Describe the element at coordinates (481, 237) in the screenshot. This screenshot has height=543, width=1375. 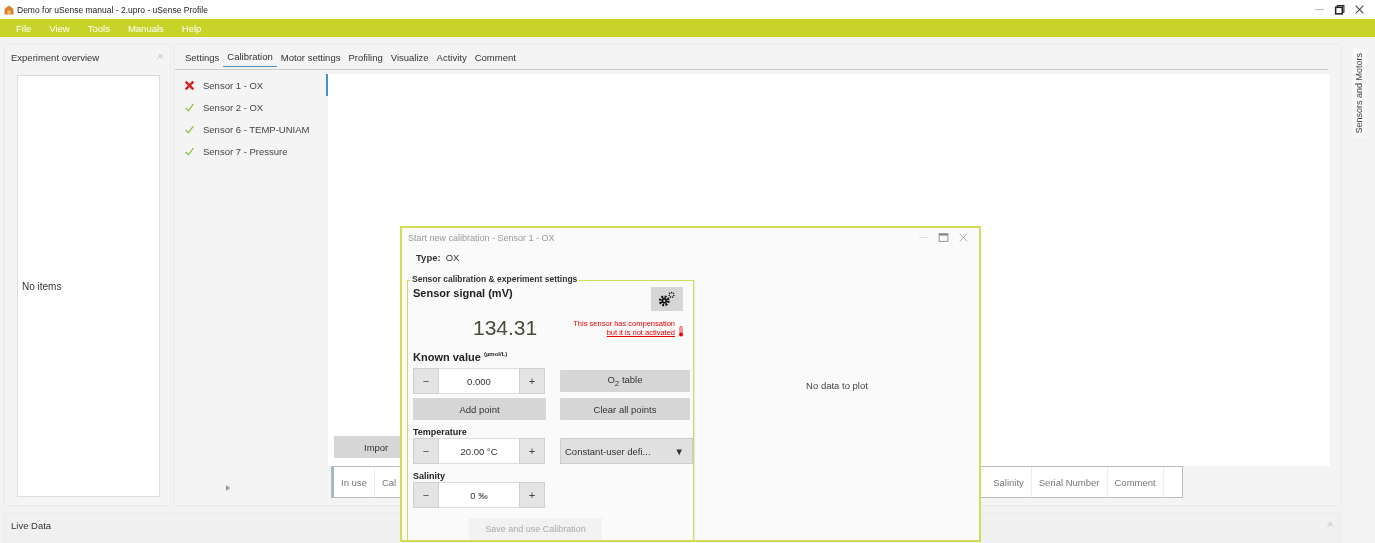
I see `dialog-title: Start new calibration - Sensor 1 - OX` at that location.